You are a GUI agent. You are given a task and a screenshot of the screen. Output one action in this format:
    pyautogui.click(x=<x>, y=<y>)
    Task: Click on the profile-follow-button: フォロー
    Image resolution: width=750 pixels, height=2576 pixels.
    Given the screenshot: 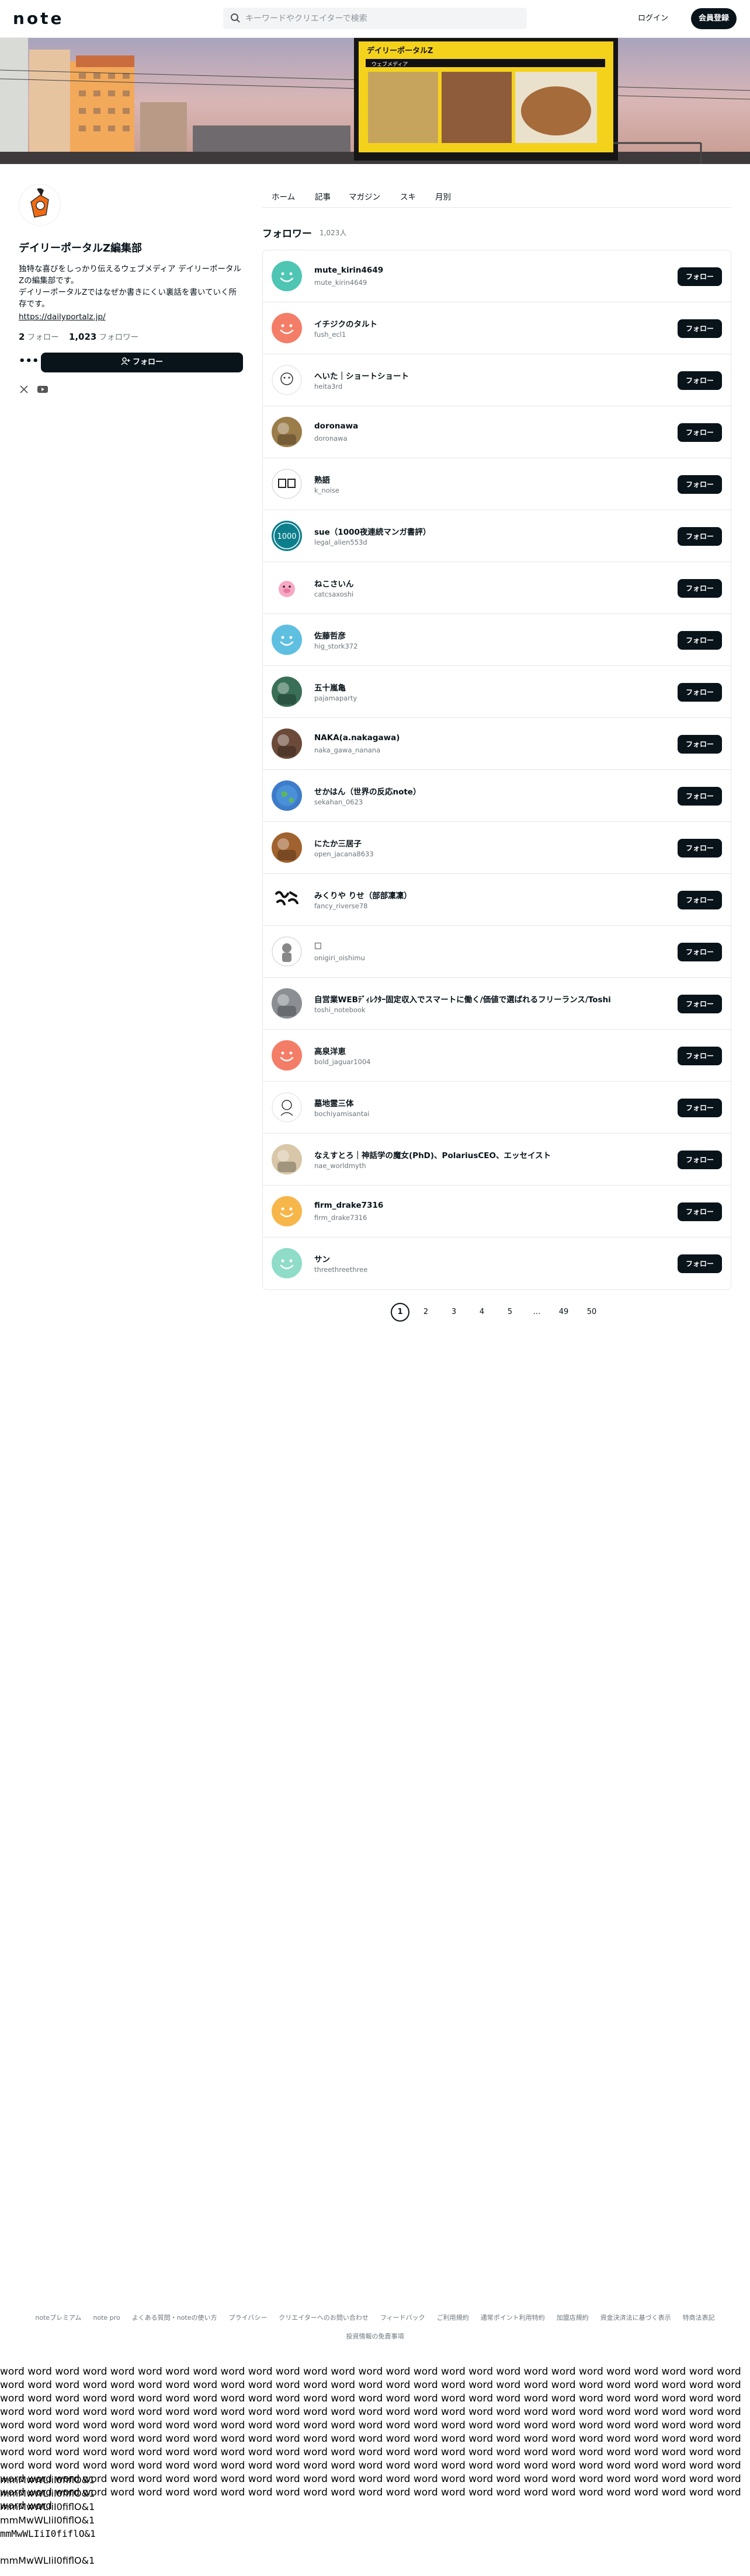 What is the action you would take?
    pyautogui.click(x=142, y=363)
    